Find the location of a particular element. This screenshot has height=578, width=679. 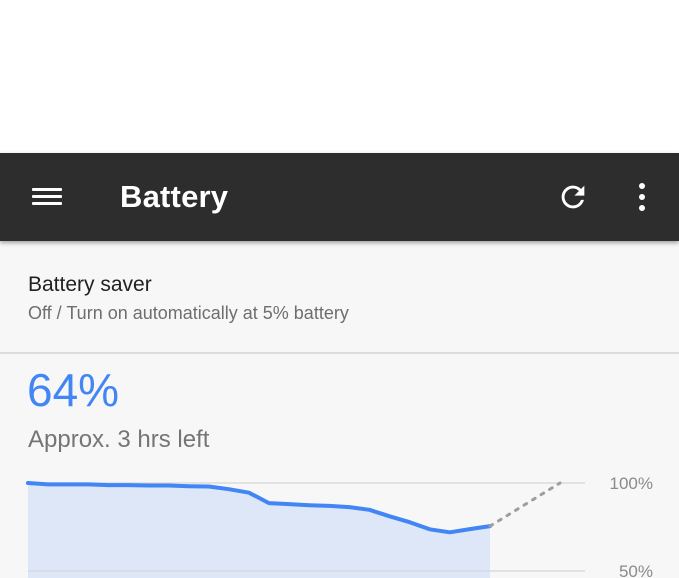

y-tick-label: 50% is located at coordinates (636, 570).